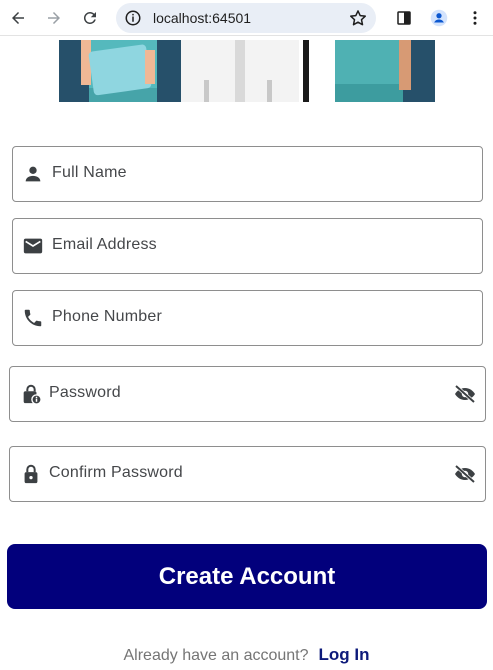 Image resolution: width=493 pixels, height=670 pixels. Describe the element at coordinates (104, 244) in the screenshot. I see `email-label: Email Address` at that location.